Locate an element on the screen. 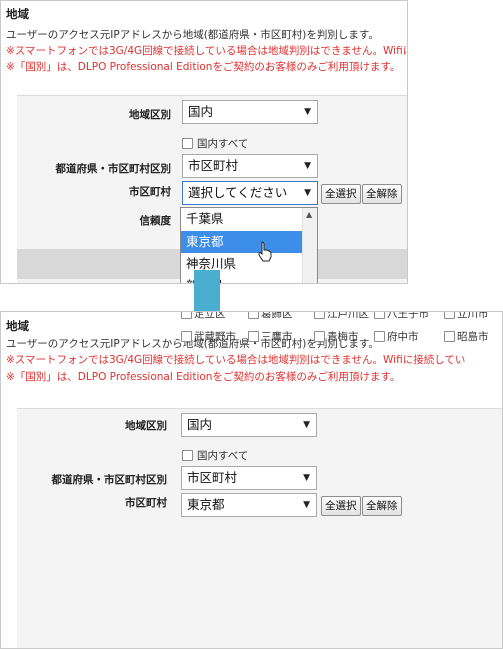  city-checkbox: 府中市 is located at coordinates (396, 336).